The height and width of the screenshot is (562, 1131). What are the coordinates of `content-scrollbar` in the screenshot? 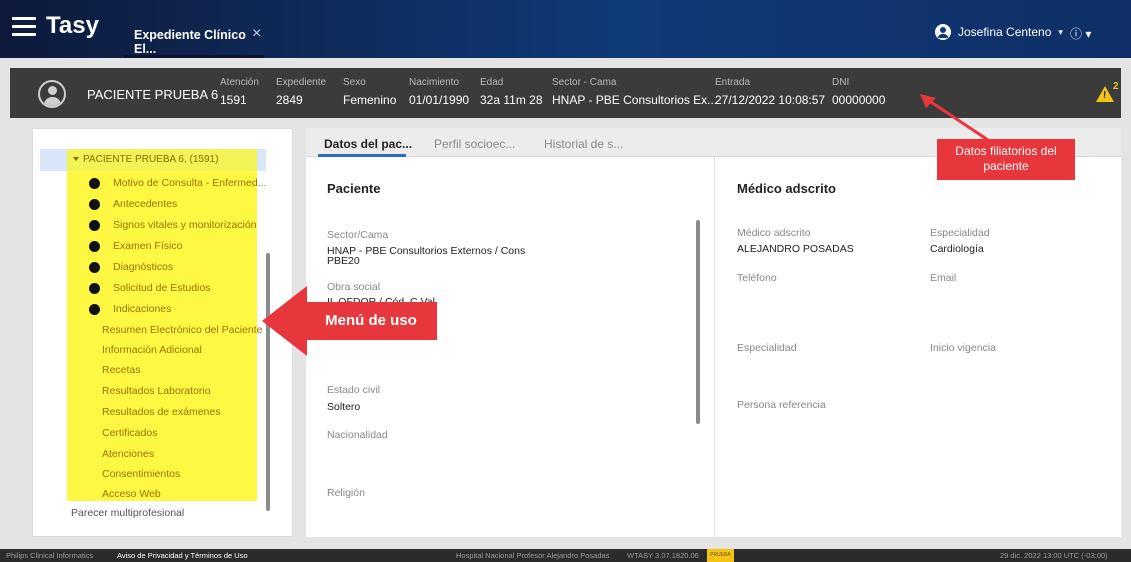 It's located at (698, 322).